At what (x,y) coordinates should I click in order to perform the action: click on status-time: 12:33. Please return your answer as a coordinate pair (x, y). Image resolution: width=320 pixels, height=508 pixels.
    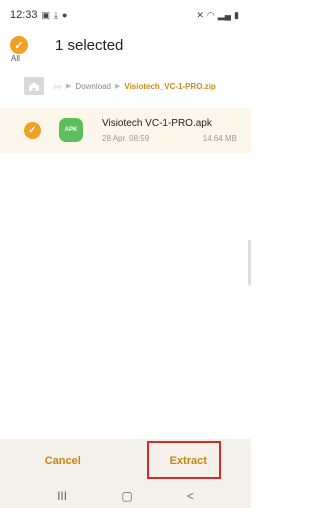
    Looking at the image, I should click on (24, 15).